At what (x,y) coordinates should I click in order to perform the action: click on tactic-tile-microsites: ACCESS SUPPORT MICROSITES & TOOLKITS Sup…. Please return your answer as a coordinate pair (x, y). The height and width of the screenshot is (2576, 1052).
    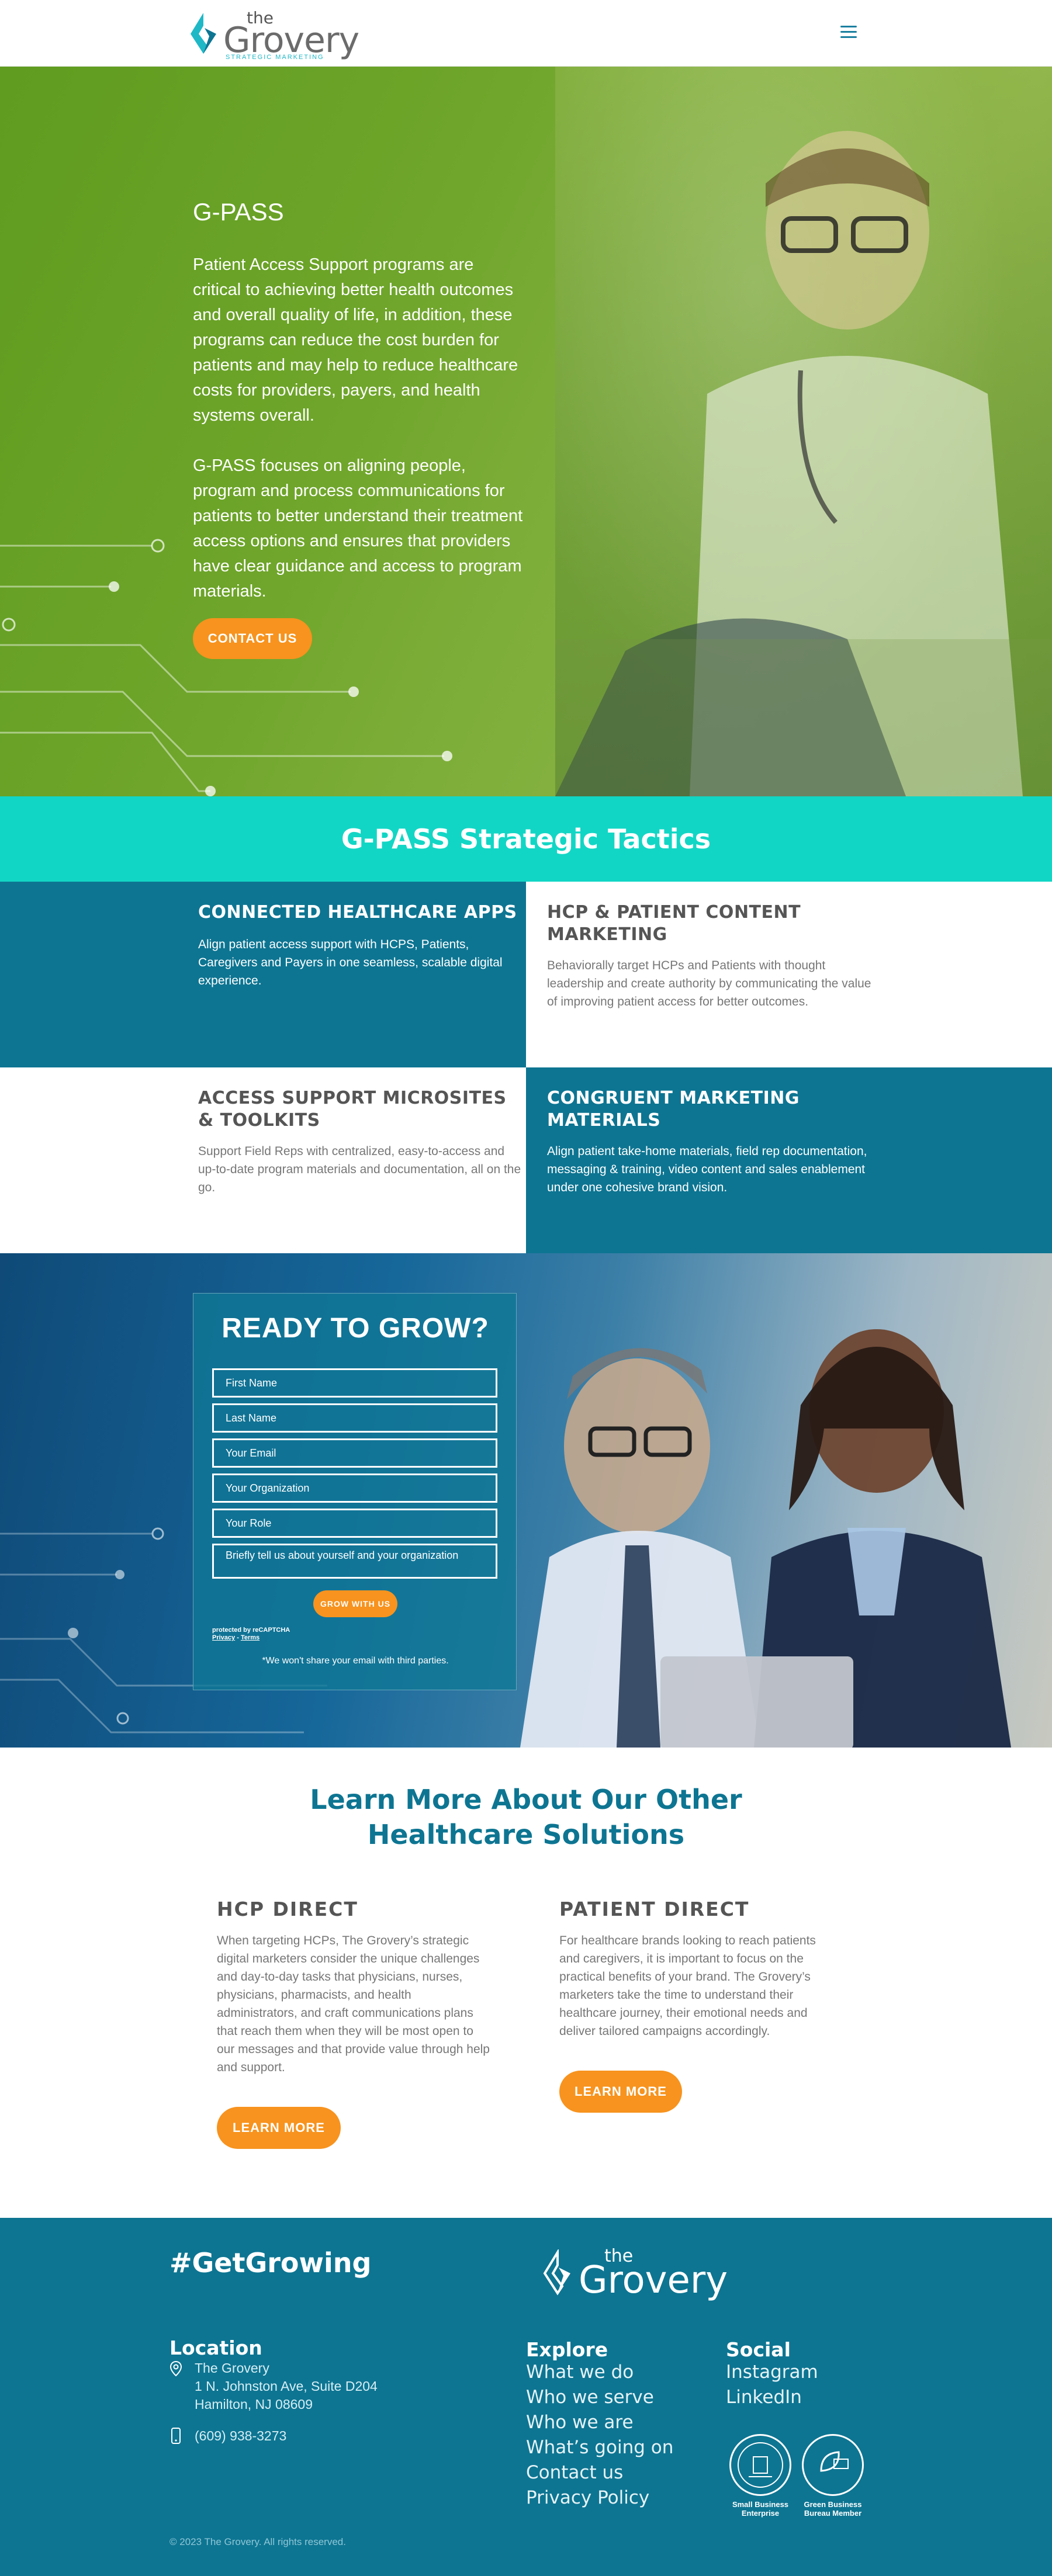
    Looking at the image, I should click on (263, 1160).